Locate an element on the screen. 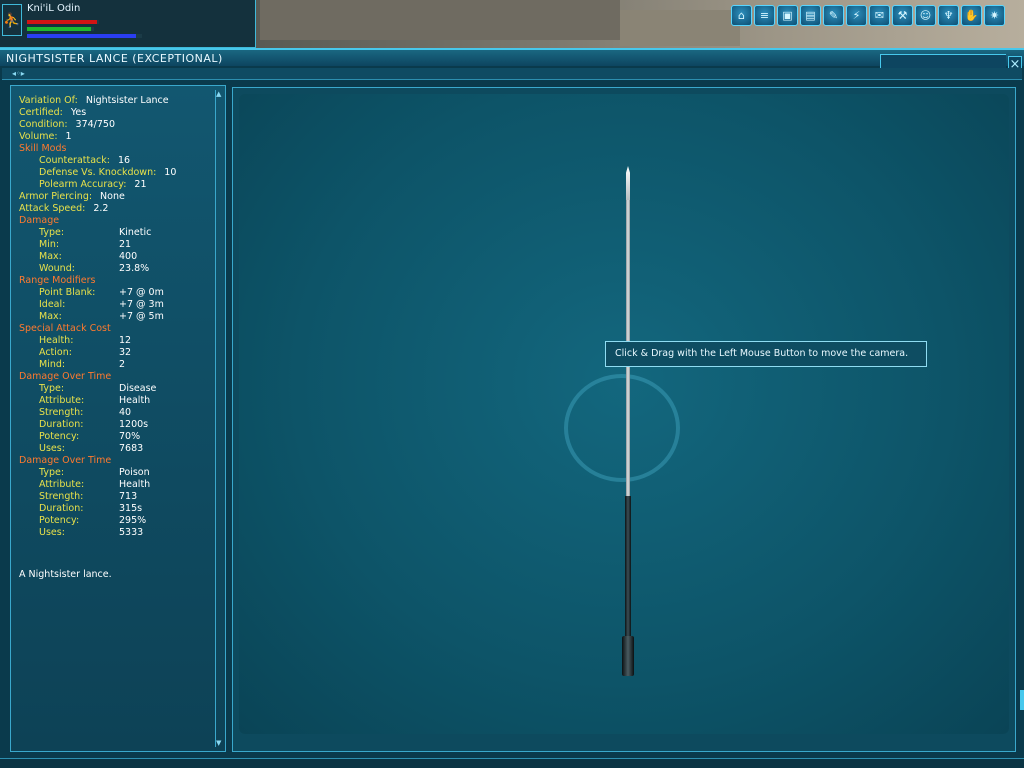  attribute-row: Polearm Accuracy: 21 is located at coordinates (97, 185).